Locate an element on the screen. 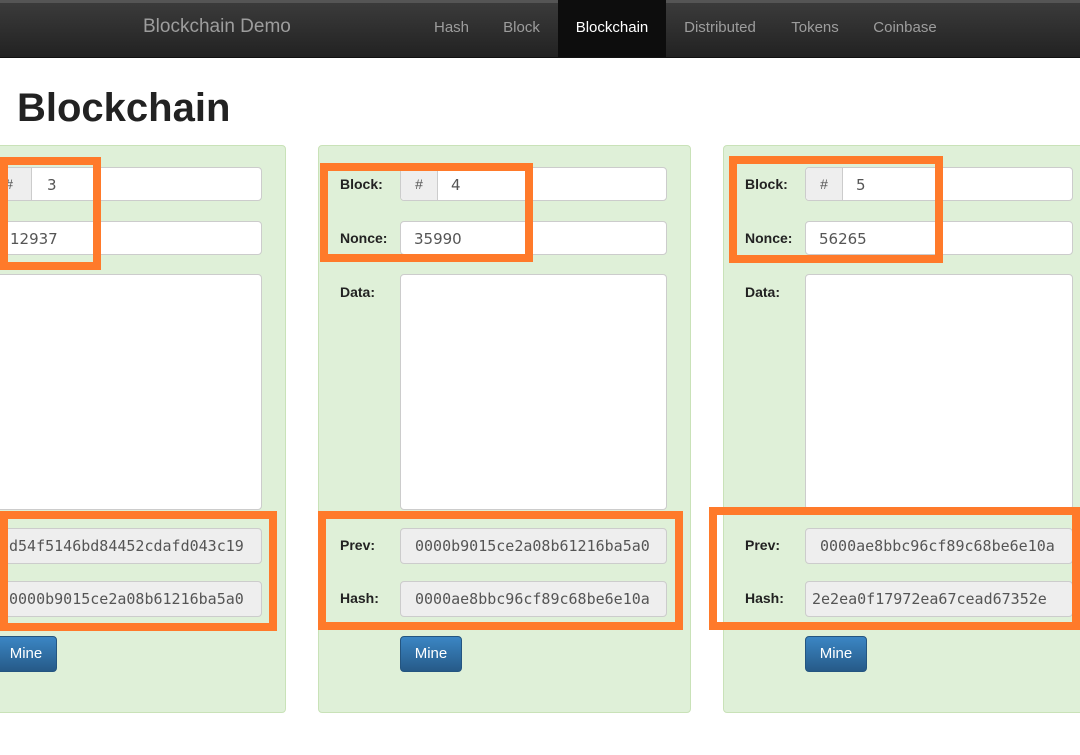 The image size is (1080, 755). nav-item-hash: Hash is located at coordinates (451, 28).